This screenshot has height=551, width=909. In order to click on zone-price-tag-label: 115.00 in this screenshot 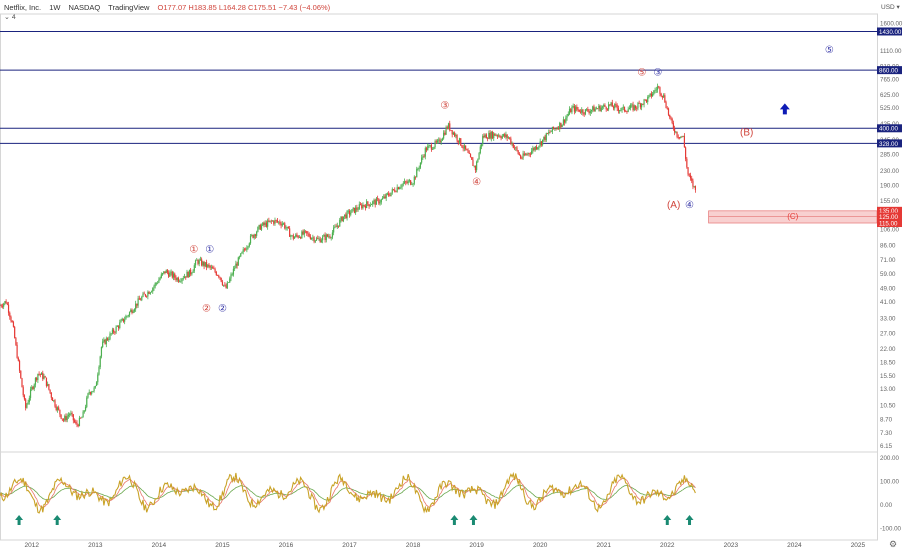, I will do `click(888, 223)`.